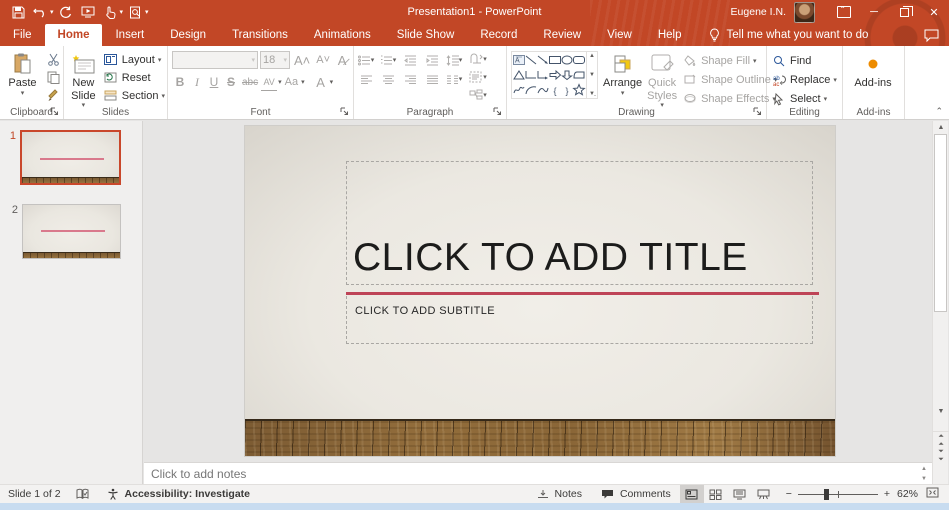 The width and height of the screenshot is (949, 510). I want to click on tab-record: Record, so click(498, 35).